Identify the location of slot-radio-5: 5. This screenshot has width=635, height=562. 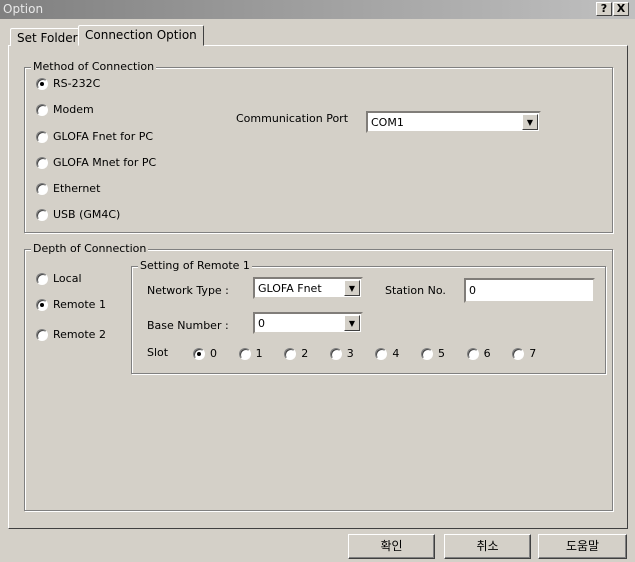
(433, 353).